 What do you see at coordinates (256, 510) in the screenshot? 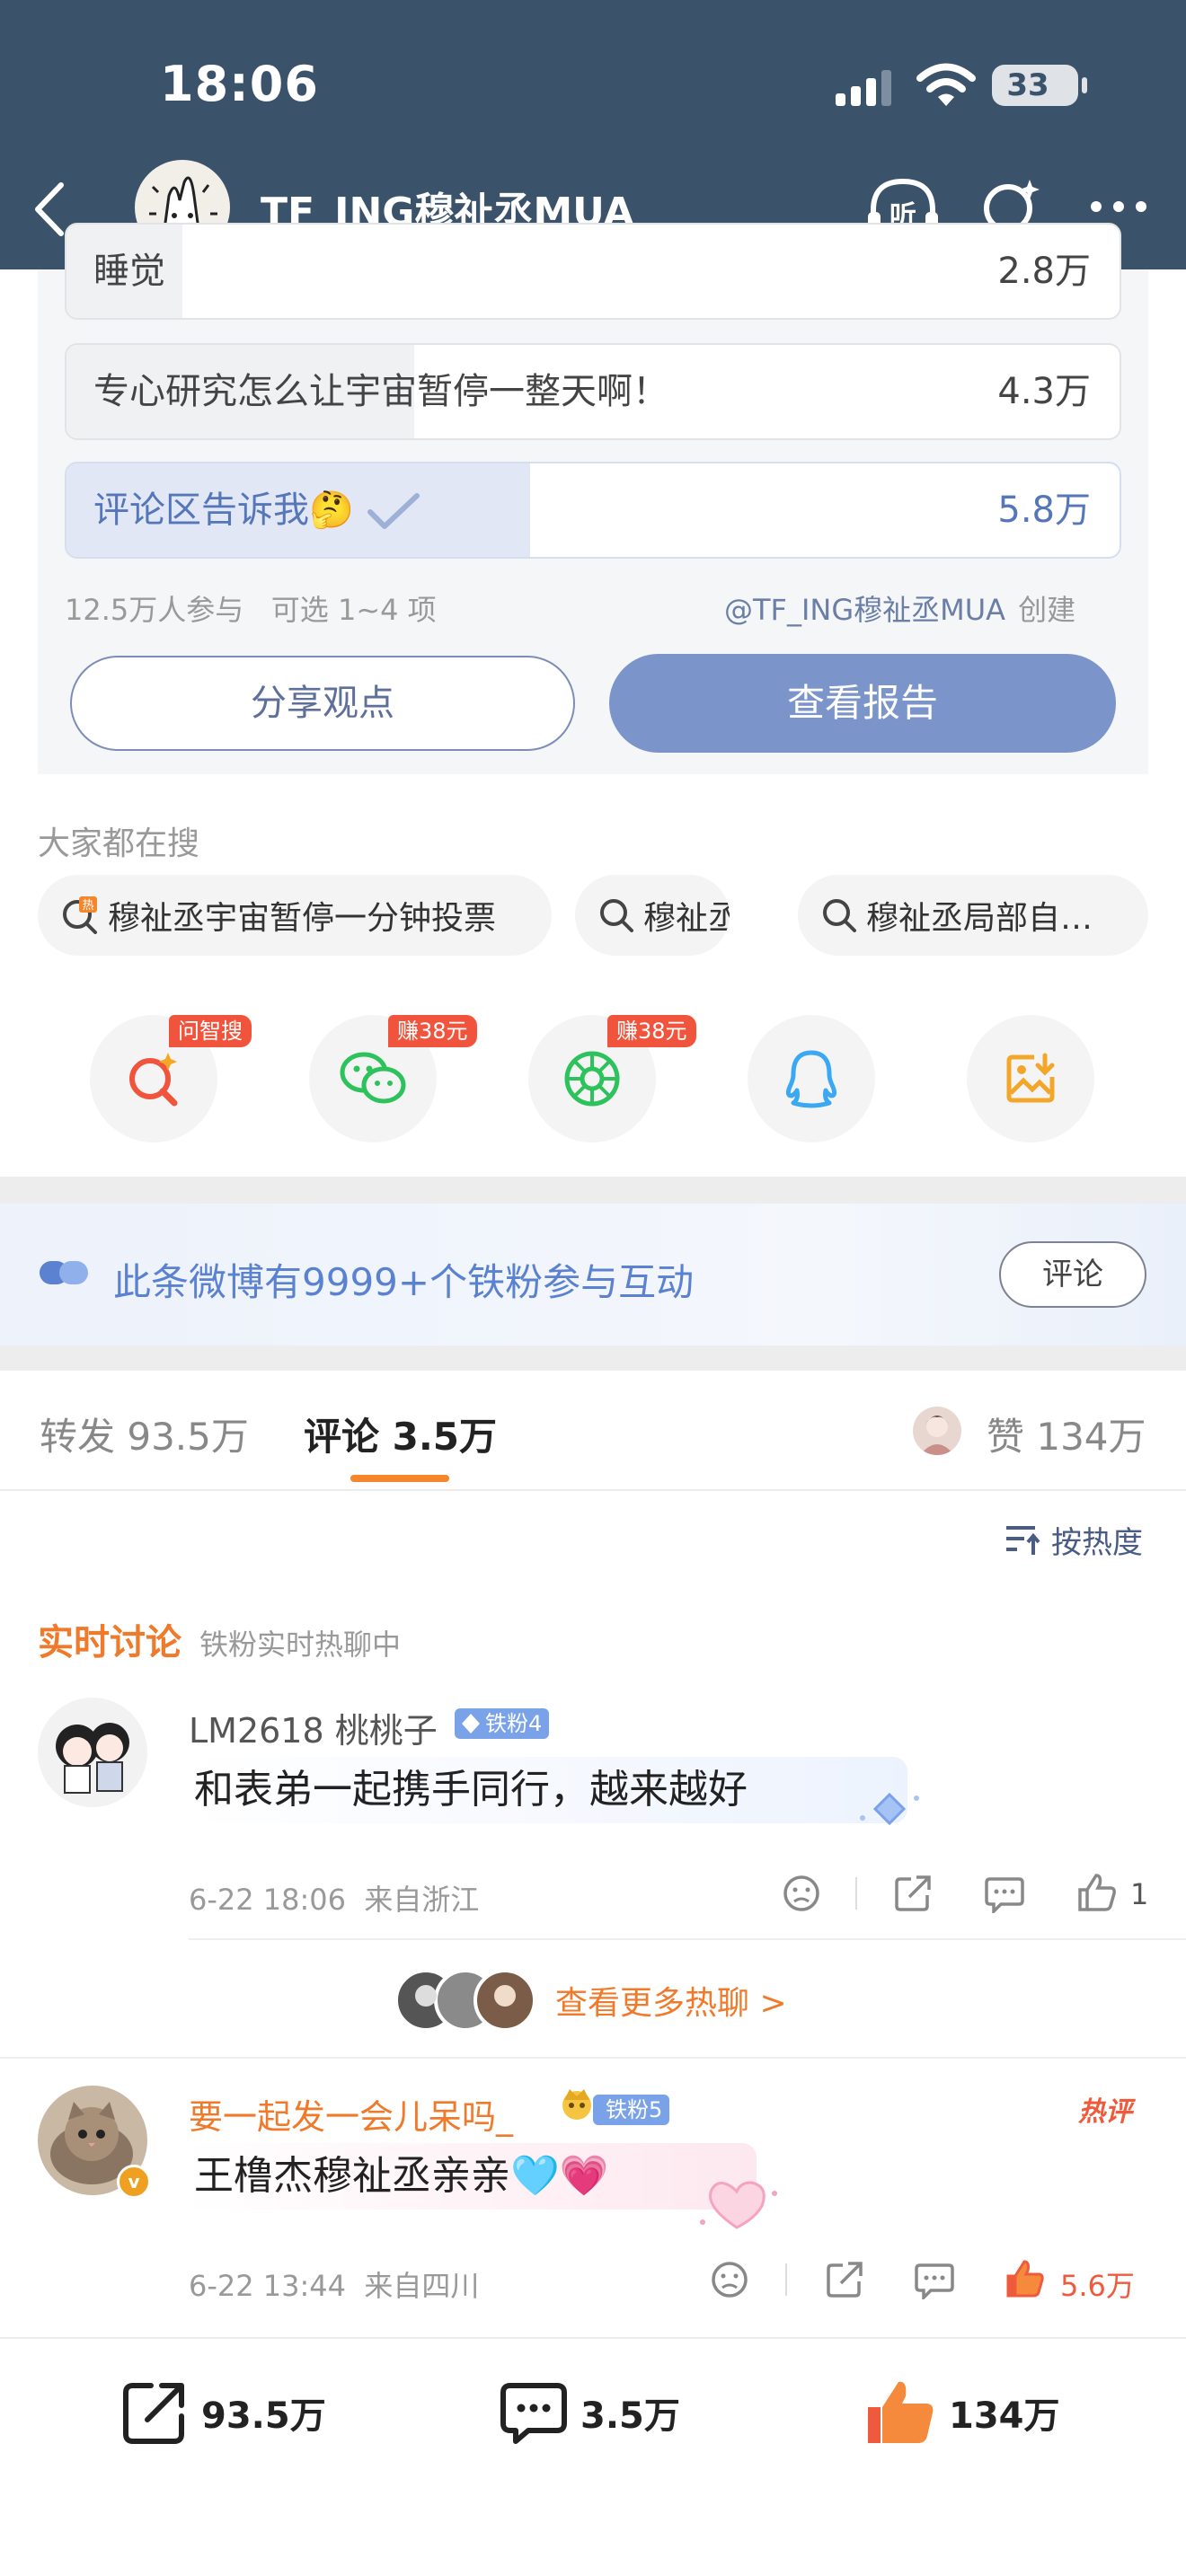
I see `poll-option-label: 评论区告诉我🤔` at bounding box center [256, 510].